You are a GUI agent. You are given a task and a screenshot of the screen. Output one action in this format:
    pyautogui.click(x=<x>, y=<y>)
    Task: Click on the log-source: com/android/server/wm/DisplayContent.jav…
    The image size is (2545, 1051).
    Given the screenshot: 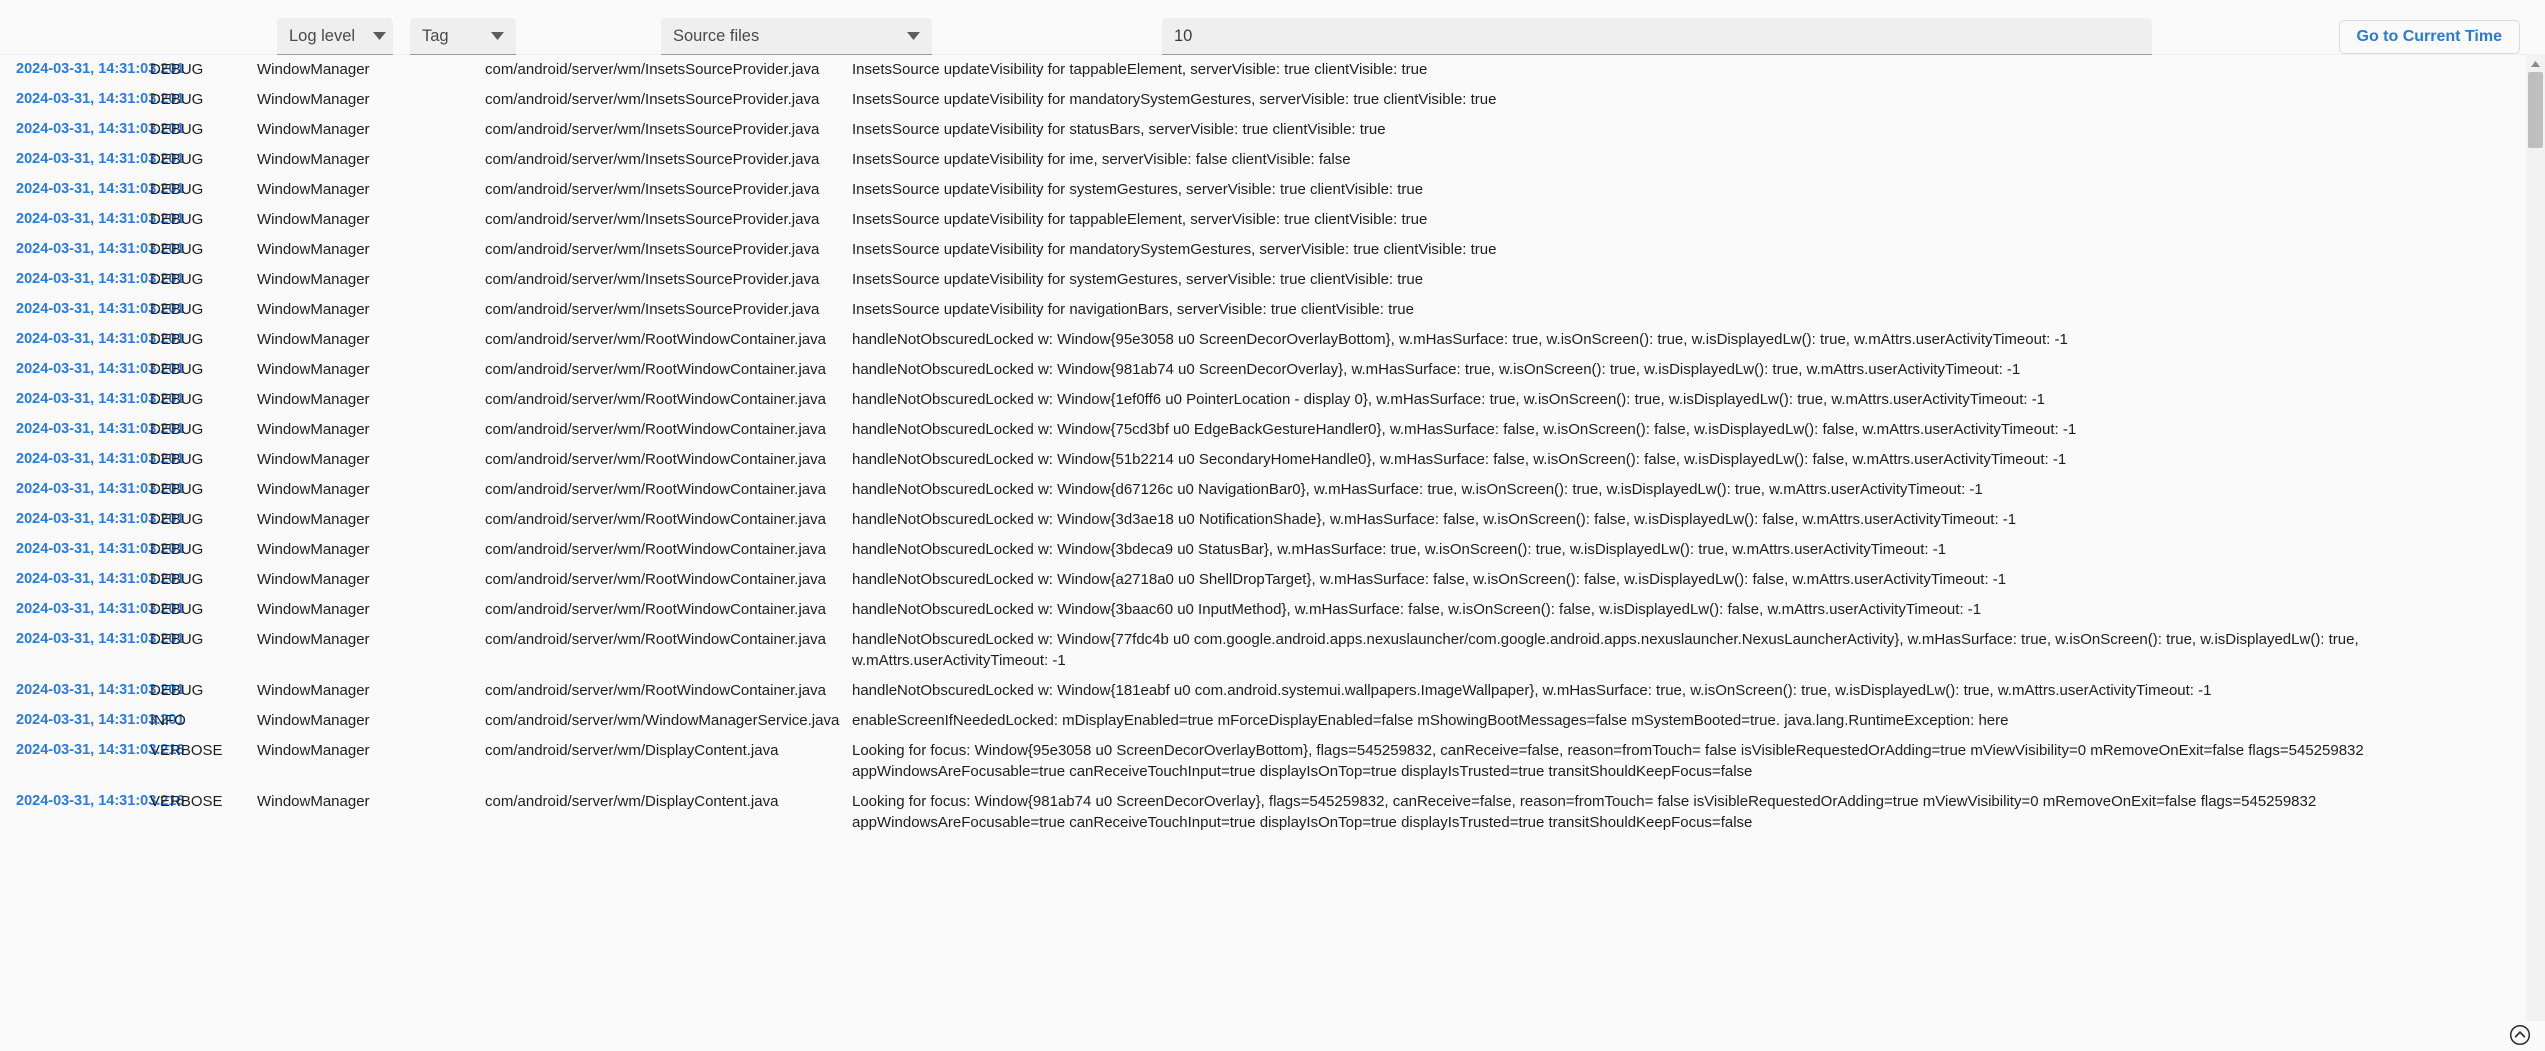 What is the action you would take?
    pyautogui.click(x=632, y=801)
    